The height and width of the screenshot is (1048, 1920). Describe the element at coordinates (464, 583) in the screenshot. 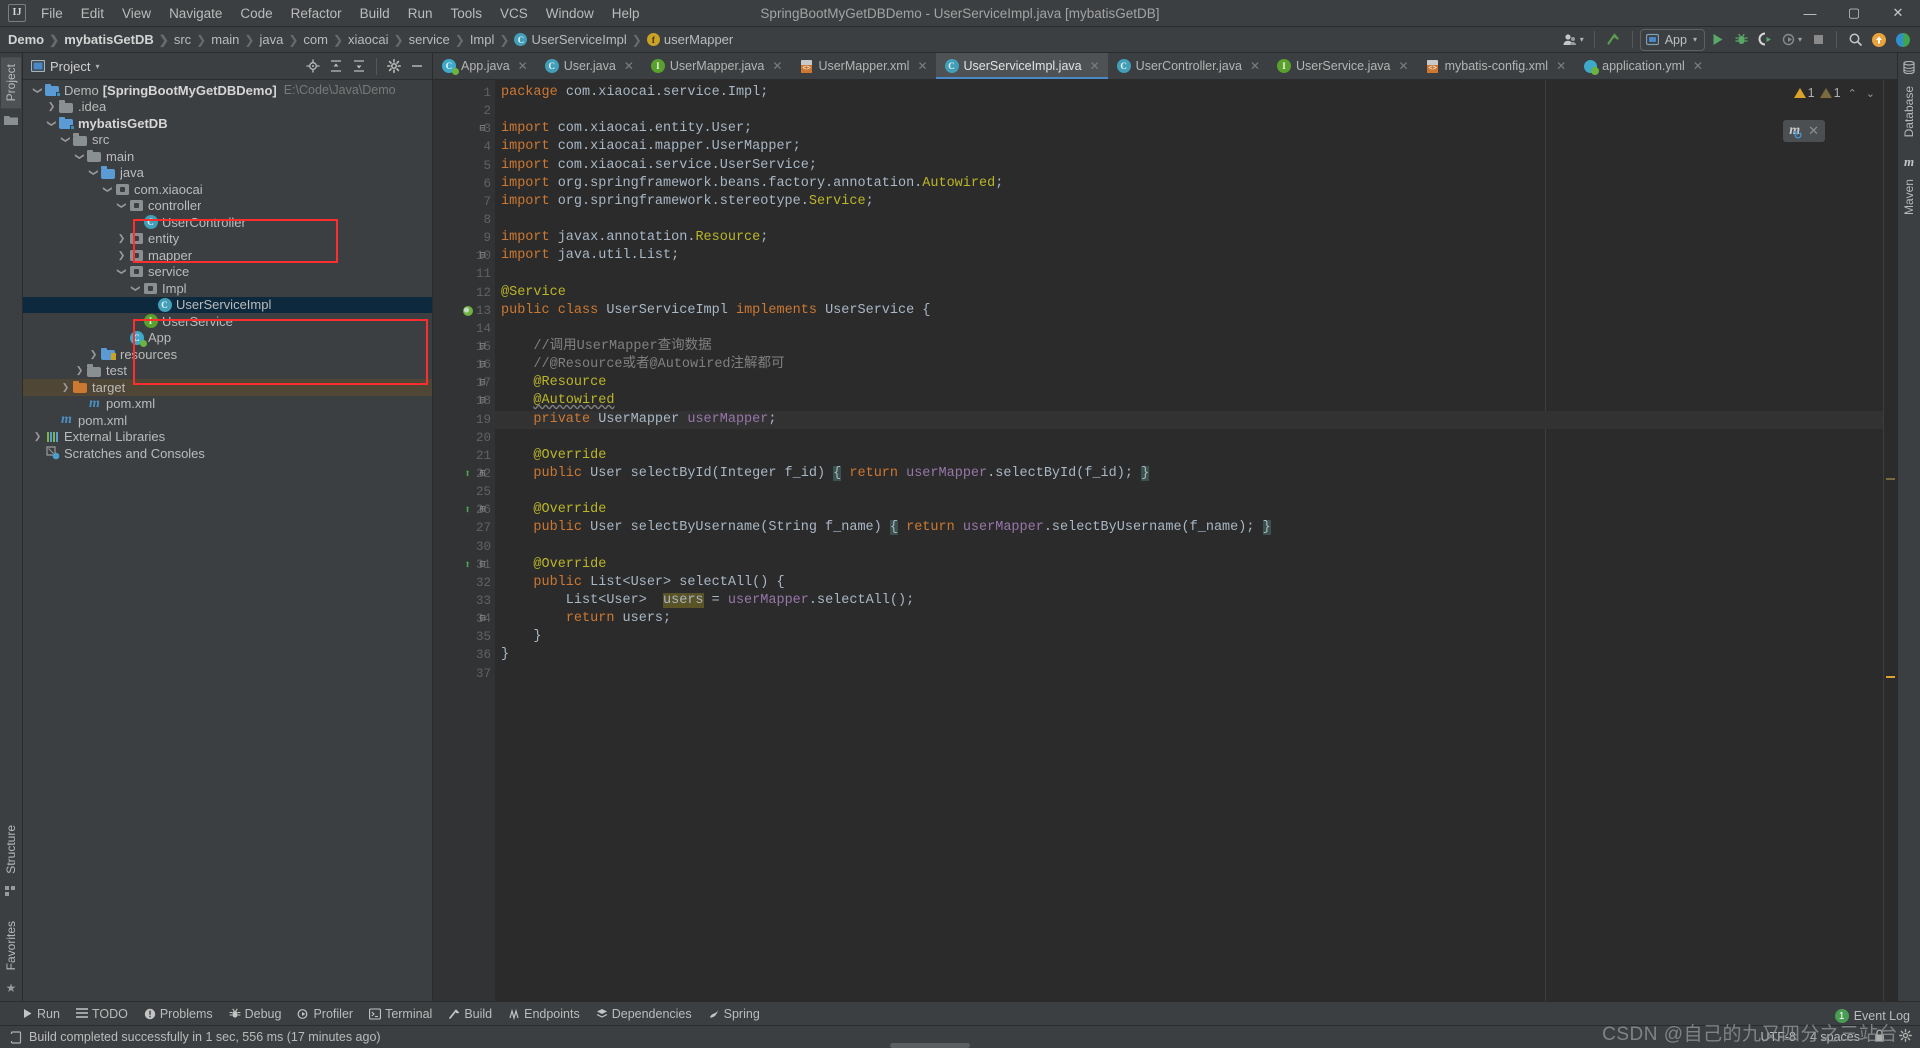

I see `gutter-line: 32` at that location.